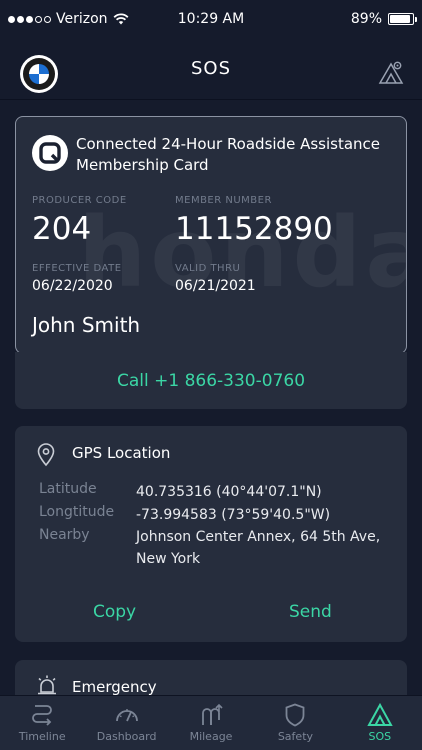  I want to click on sos-icon, so click(380, 714).